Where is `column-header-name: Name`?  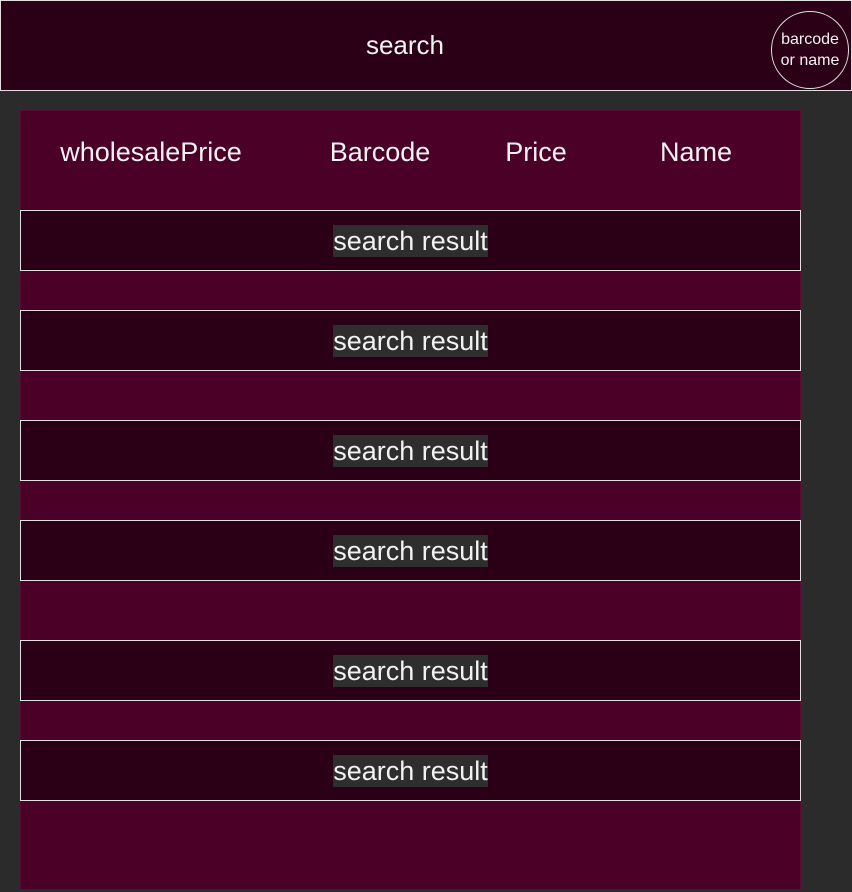 column-header-name: Name is located at coordinates (696, 152).